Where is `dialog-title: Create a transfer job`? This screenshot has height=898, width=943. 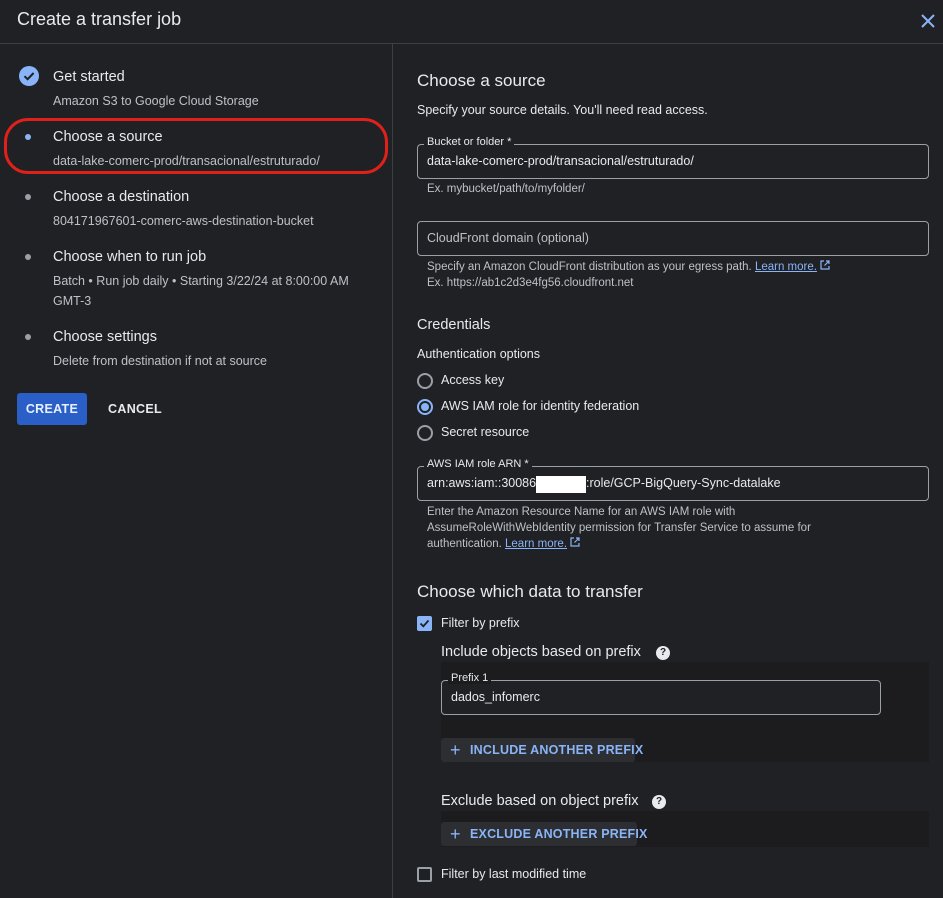 dialog-title: Create a transfer job is located at coordinates (99, 19).